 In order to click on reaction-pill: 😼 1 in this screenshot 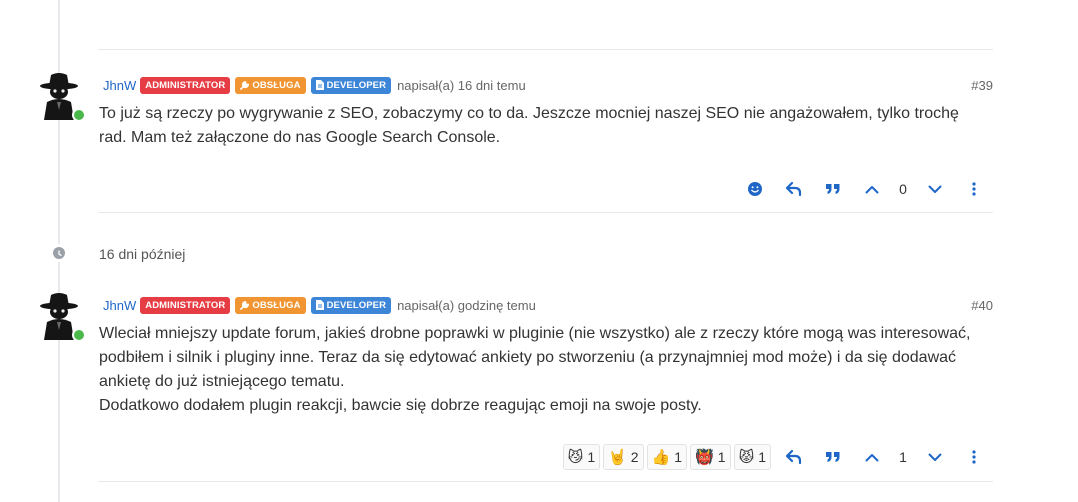, I will do `click(581, 457)`.